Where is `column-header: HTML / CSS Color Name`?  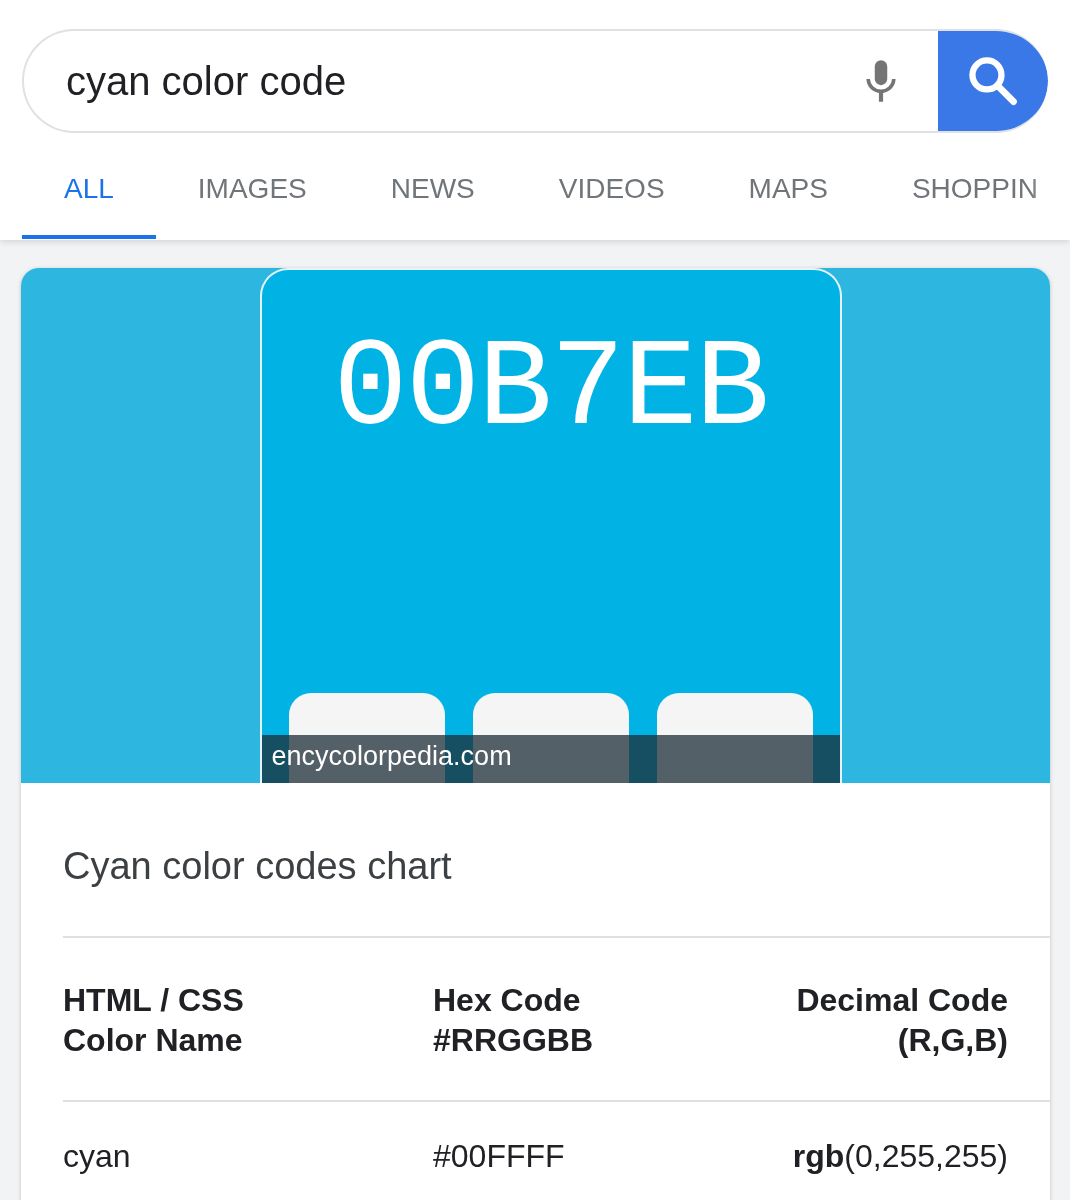
column-header: HTML / CSS Color Name is located at coordinates (154, 1020).